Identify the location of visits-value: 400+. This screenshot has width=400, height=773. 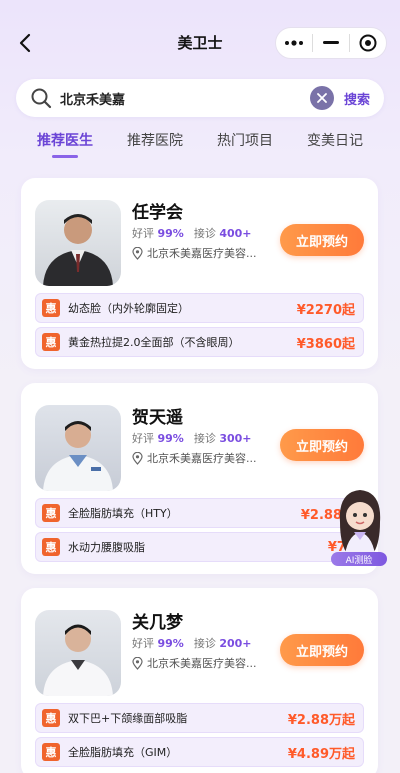
(235, 233).